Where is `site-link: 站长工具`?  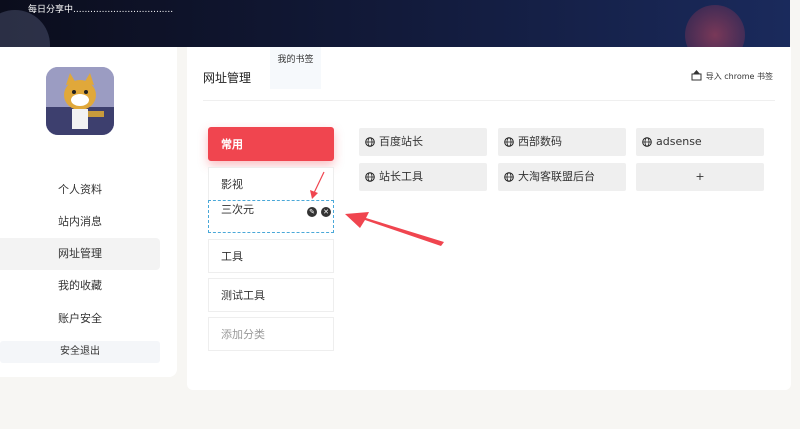
site-link: 站长工具 is located at coordinates (423, 177).